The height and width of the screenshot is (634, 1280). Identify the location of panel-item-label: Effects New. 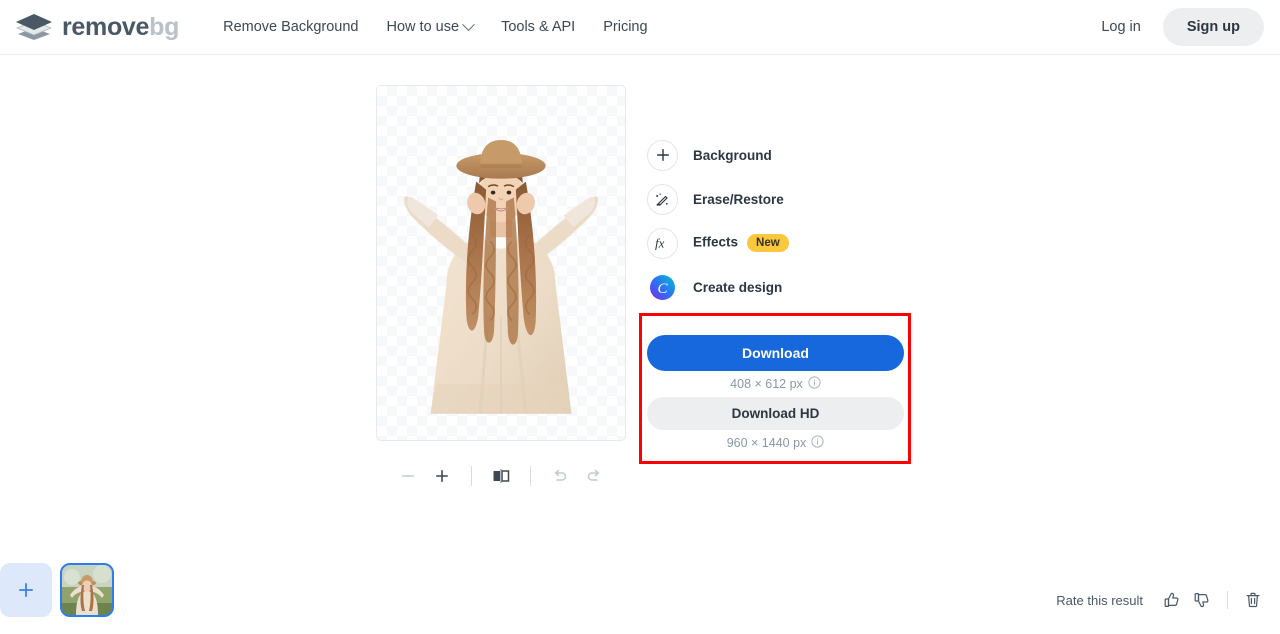
(741, 243).